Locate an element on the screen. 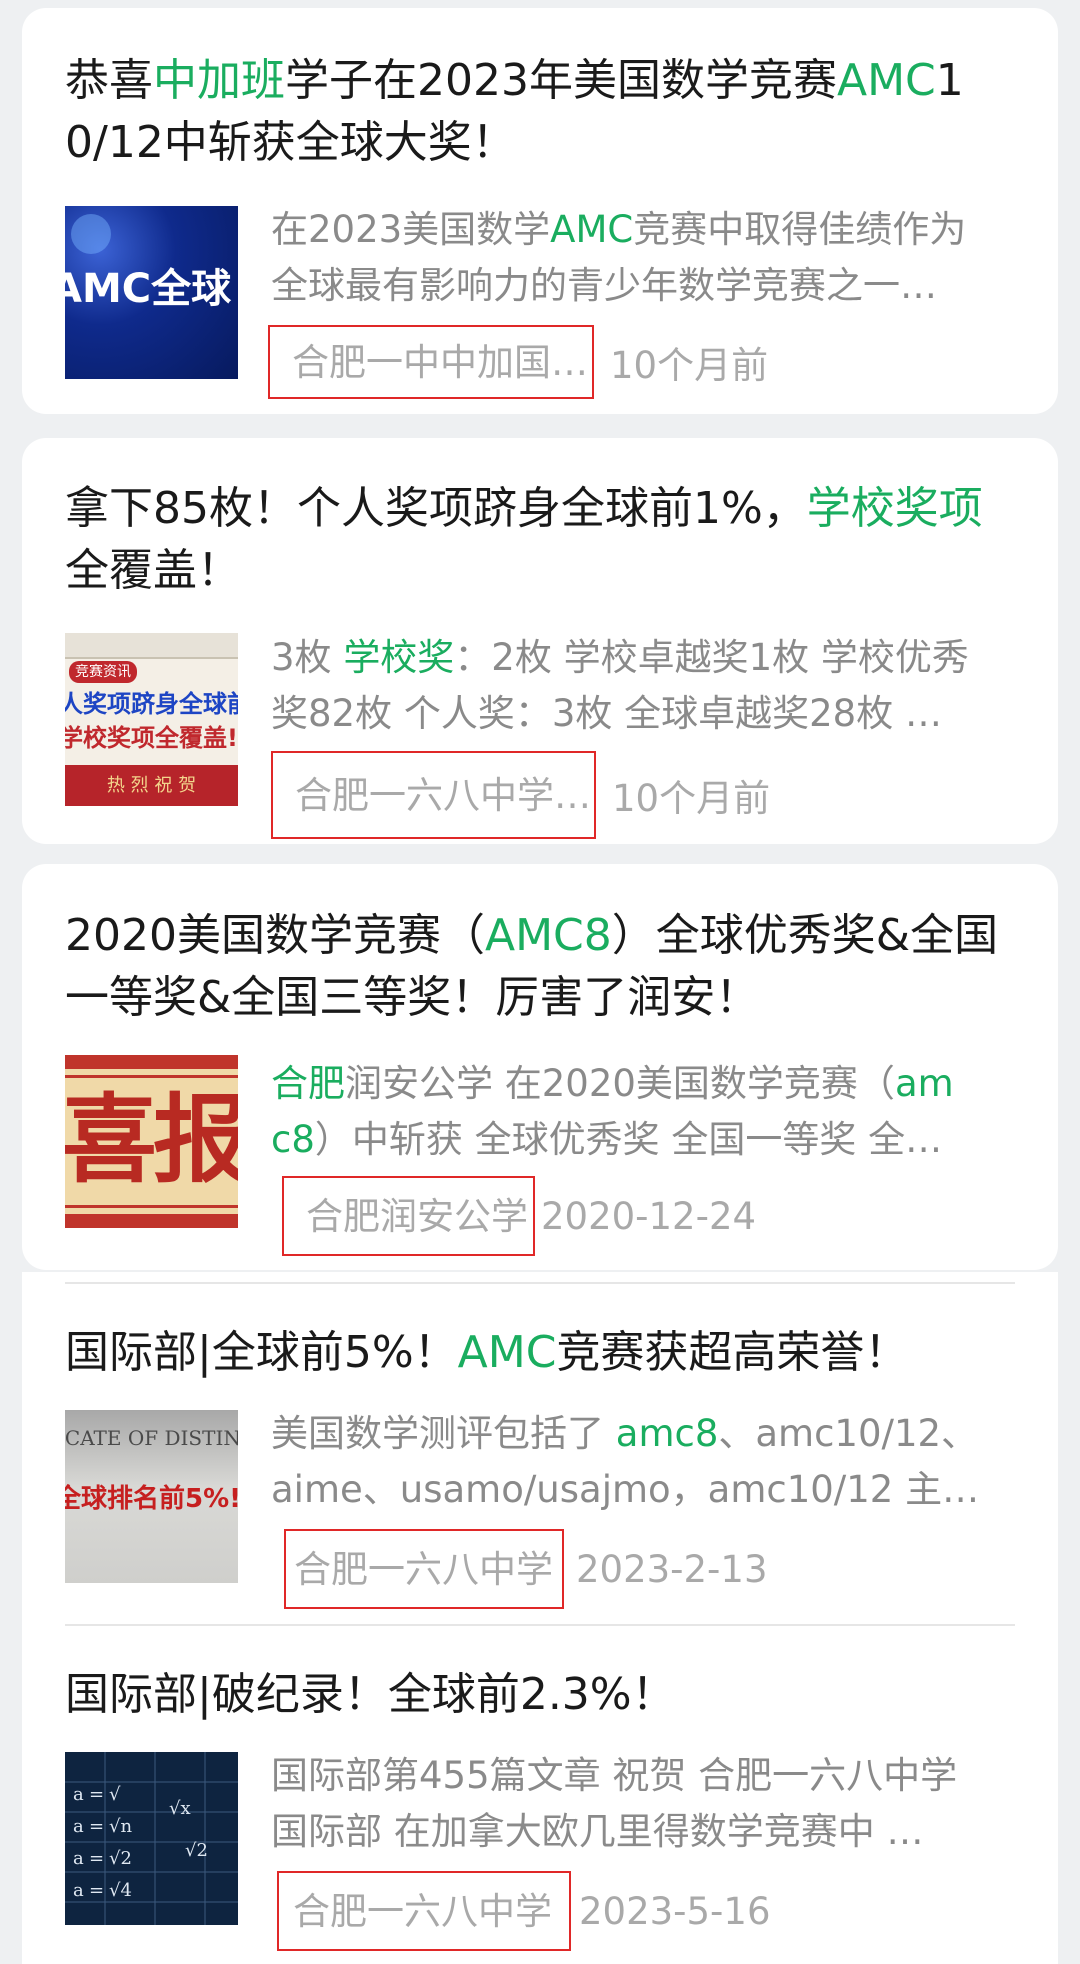 The height and width of the screenshot is (1964, 1080). article-title: 国际部|全球前5%！AMC竞赛获超高荣誉！ is located at coordinates (545, 1353).